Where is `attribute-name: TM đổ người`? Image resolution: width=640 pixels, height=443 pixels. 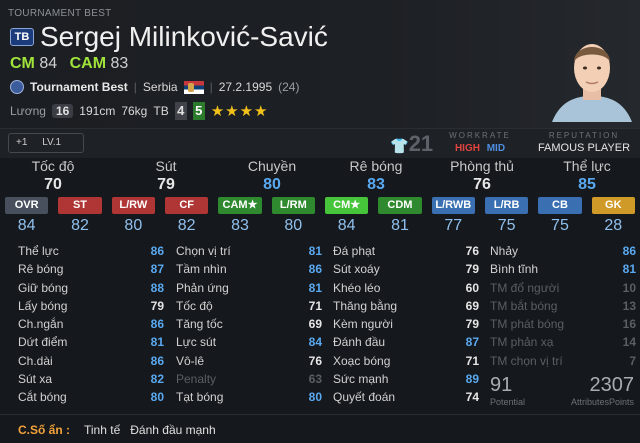 attribute-name: TM đổ người is located at coordinates (525, 287).